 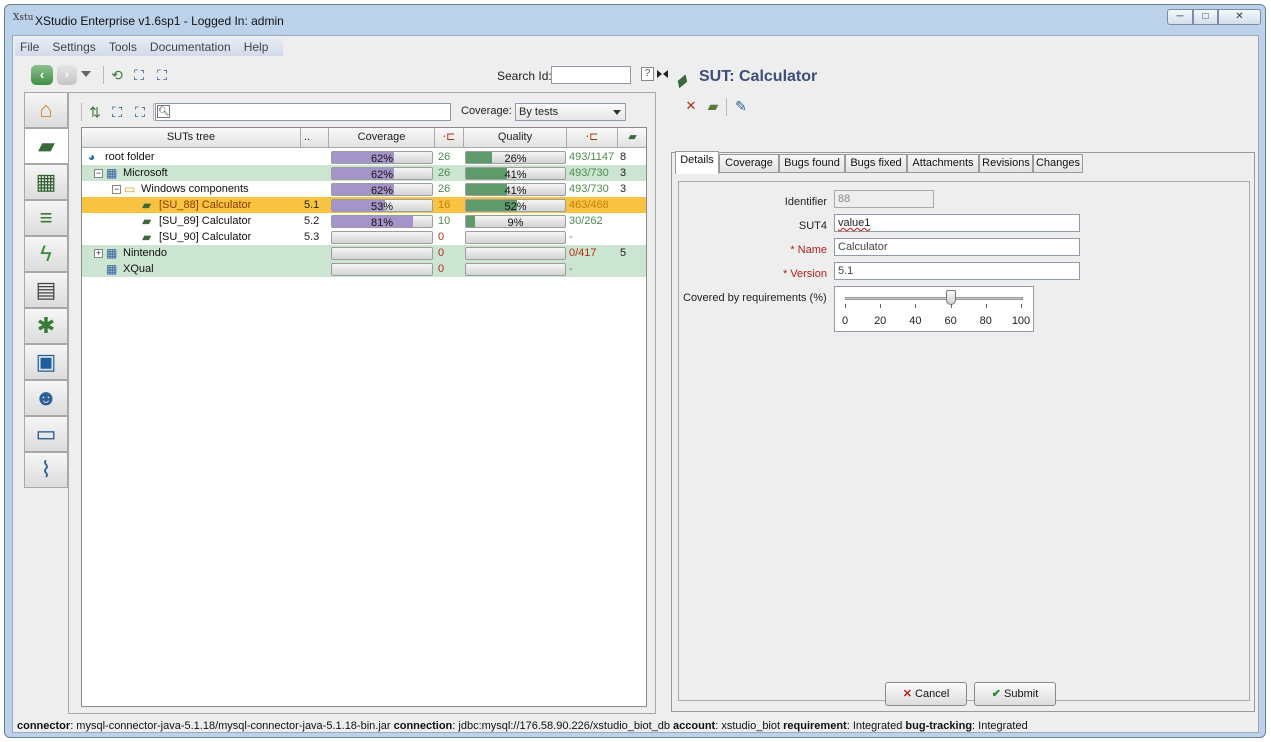 I want to click on bug-count: 3, so click(x=623, y=173).